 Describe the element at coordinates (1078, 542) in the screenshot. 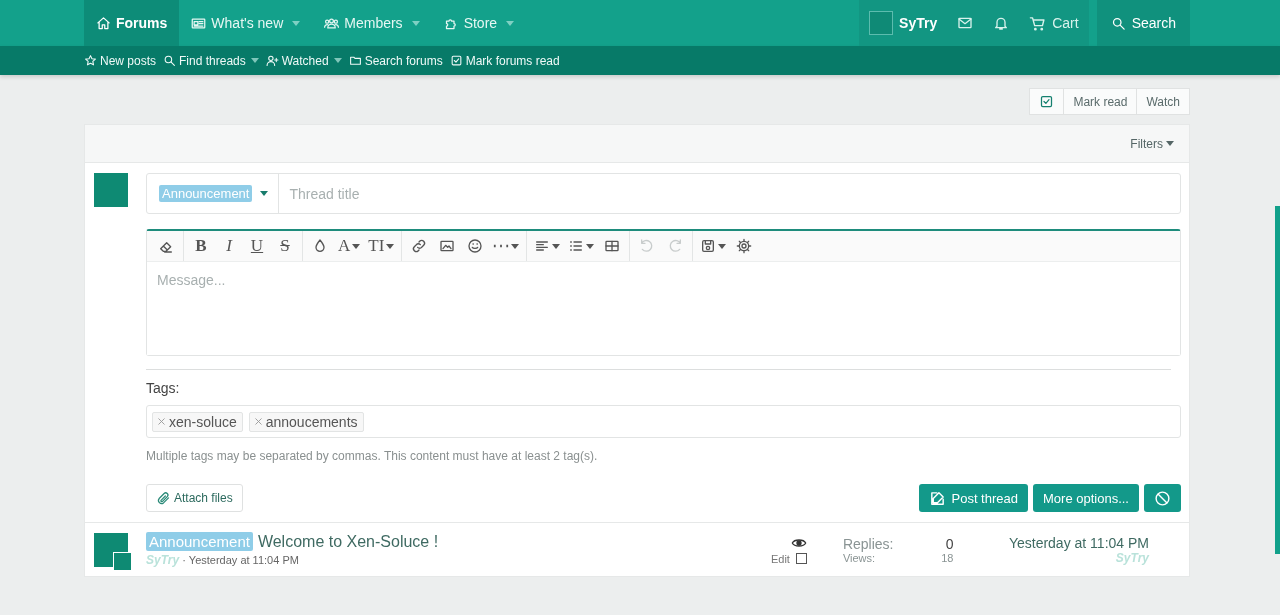

I see `last-post-date: Yesterday at 11:04 PM` at that location.